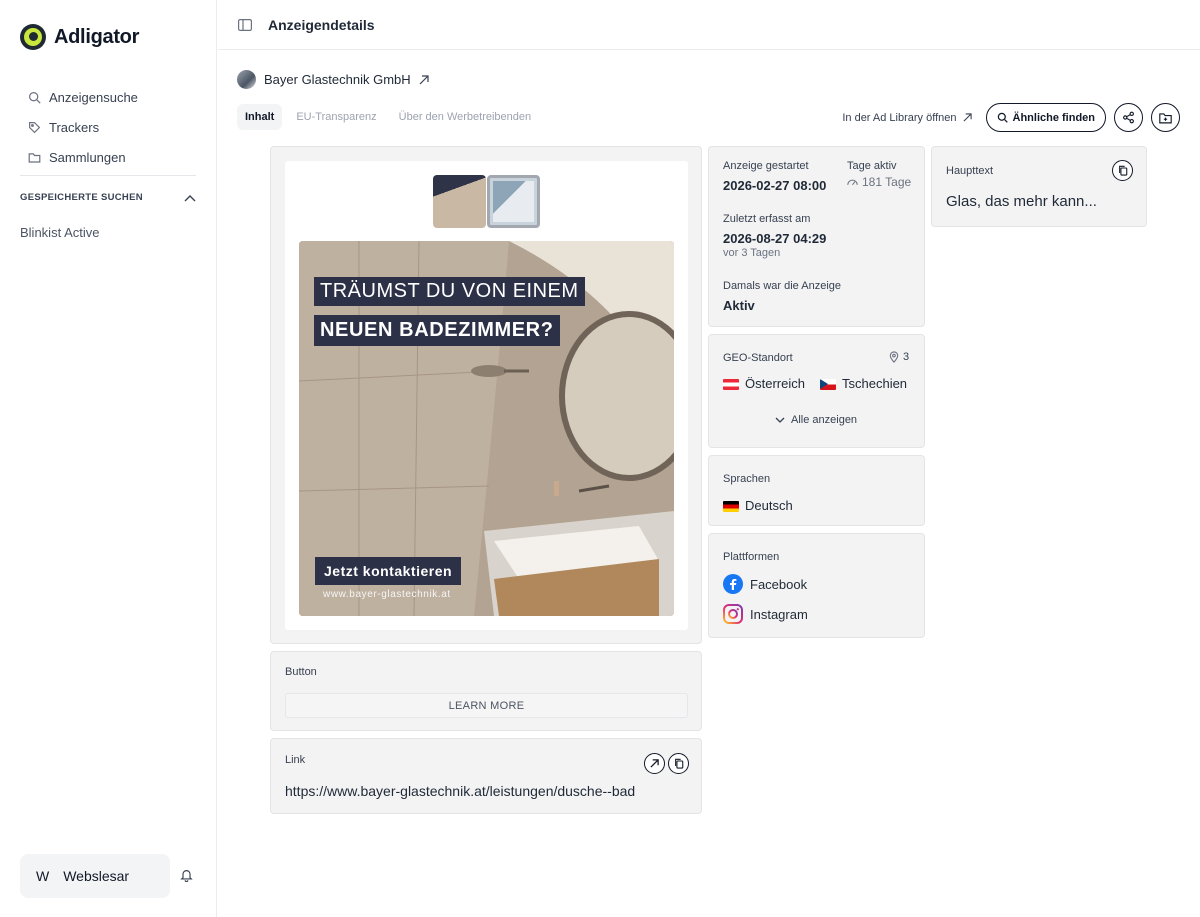 This screenshot has width=1200, height=917. I want to click on brand-name: Adligator, so click(97, 36).